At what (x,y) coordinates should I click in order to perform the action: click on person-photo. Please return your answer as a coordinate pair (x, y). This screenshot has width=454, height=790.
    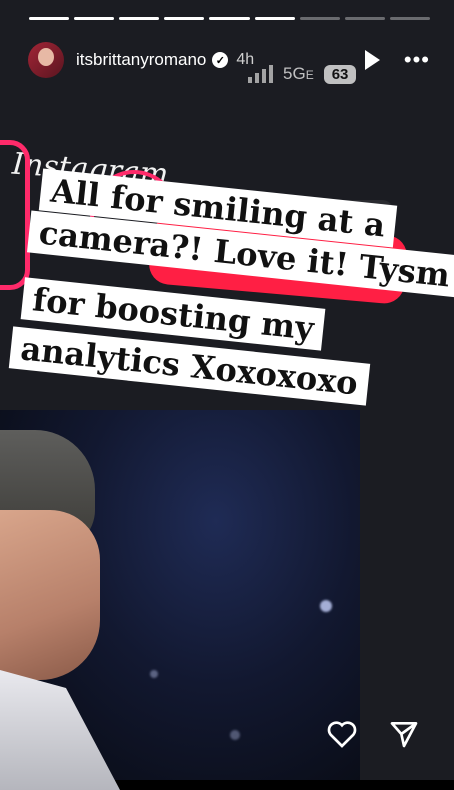
    Looking at the image, I should click on (60, 605).